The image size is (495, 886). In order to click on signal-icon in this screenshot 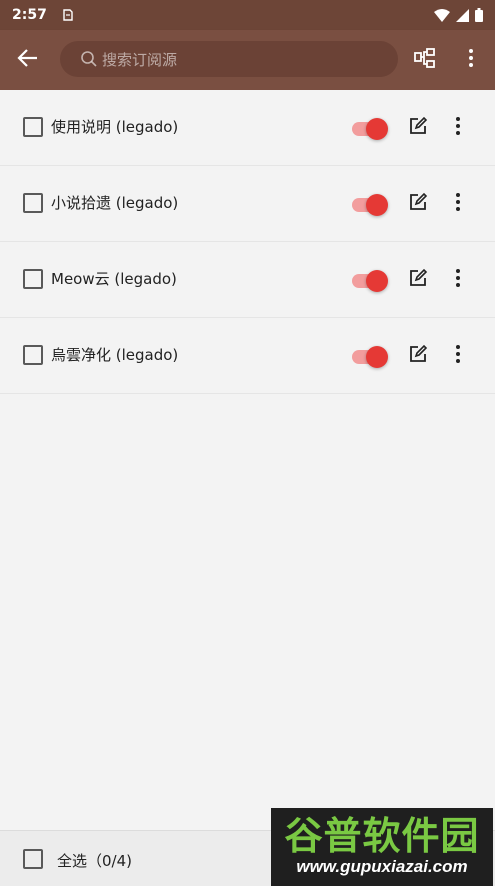, I will do `click(462, 17)`.